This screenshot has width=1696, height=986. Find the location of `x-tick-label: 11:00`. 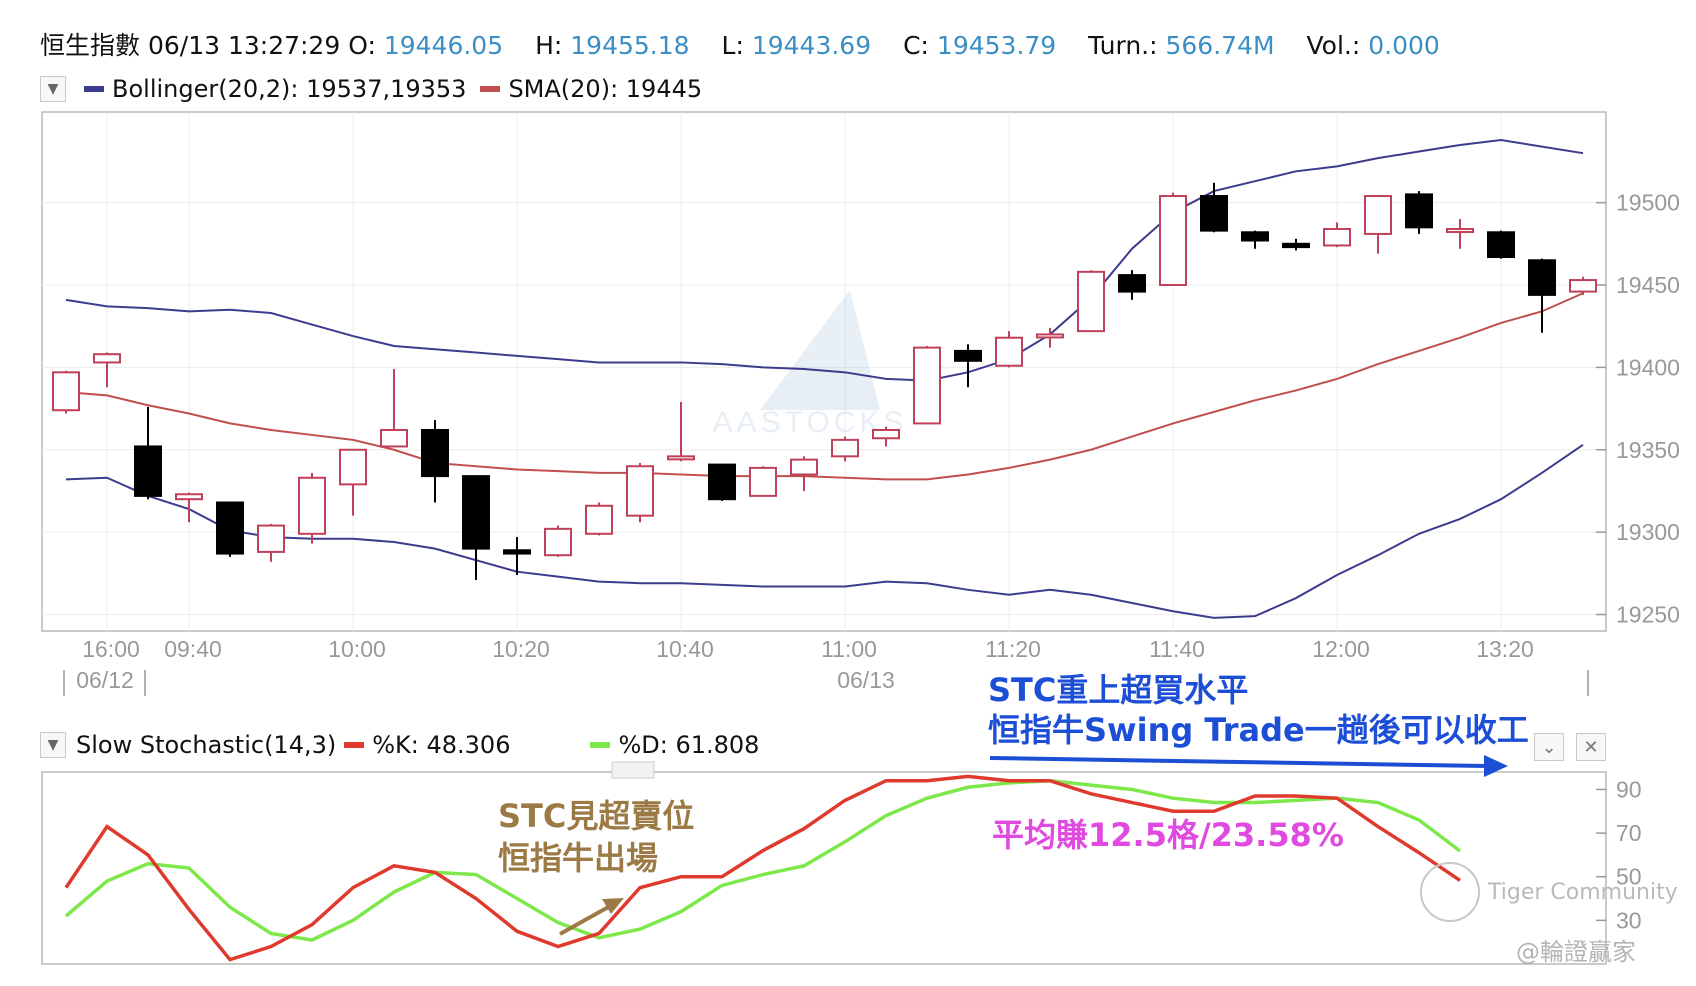

x-tick-label: 11:00 is located at coordinates (849, 649).